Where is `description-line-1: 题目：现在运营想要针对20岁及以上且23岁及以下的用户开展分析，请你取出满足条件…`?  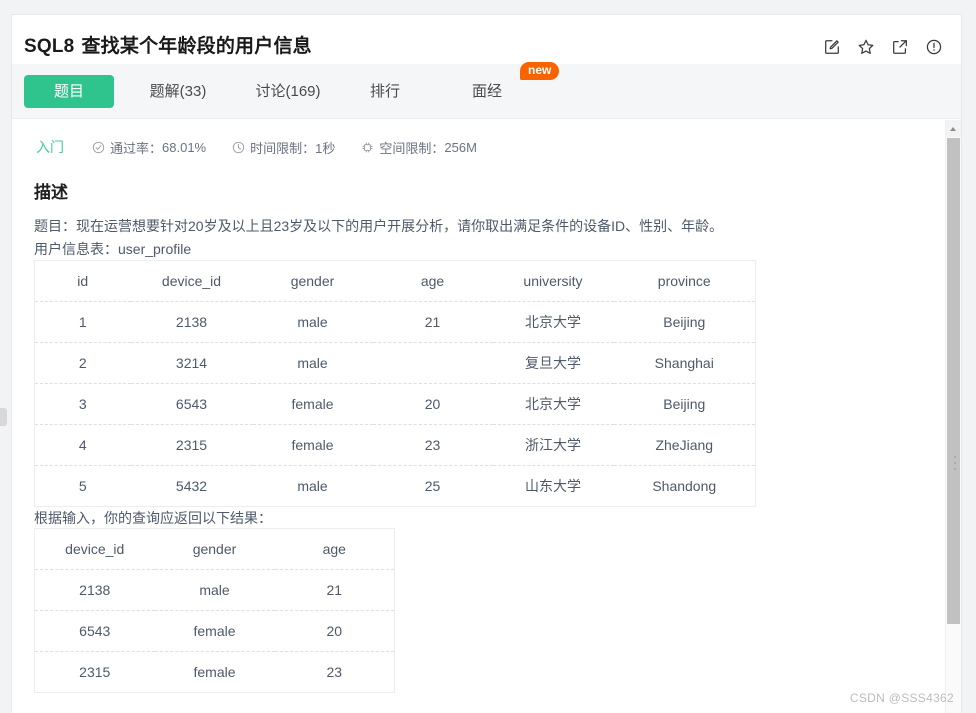
description-line-1: 题目：现在运营想要针对20岁及以上且23岁及以下的用户开展分析，请你取出满足条件… is located at coordinates (379, 226).